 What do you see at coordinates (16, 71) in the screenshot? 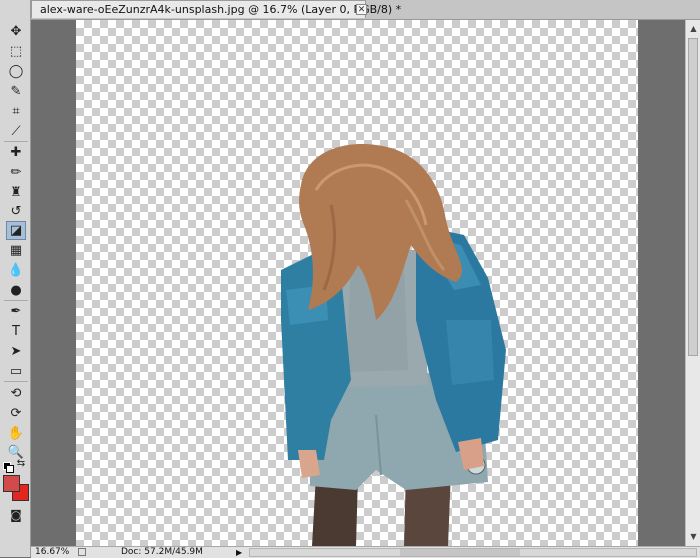
I see `lasso-tool-icon: ◯` at bounding box center [16, 71].